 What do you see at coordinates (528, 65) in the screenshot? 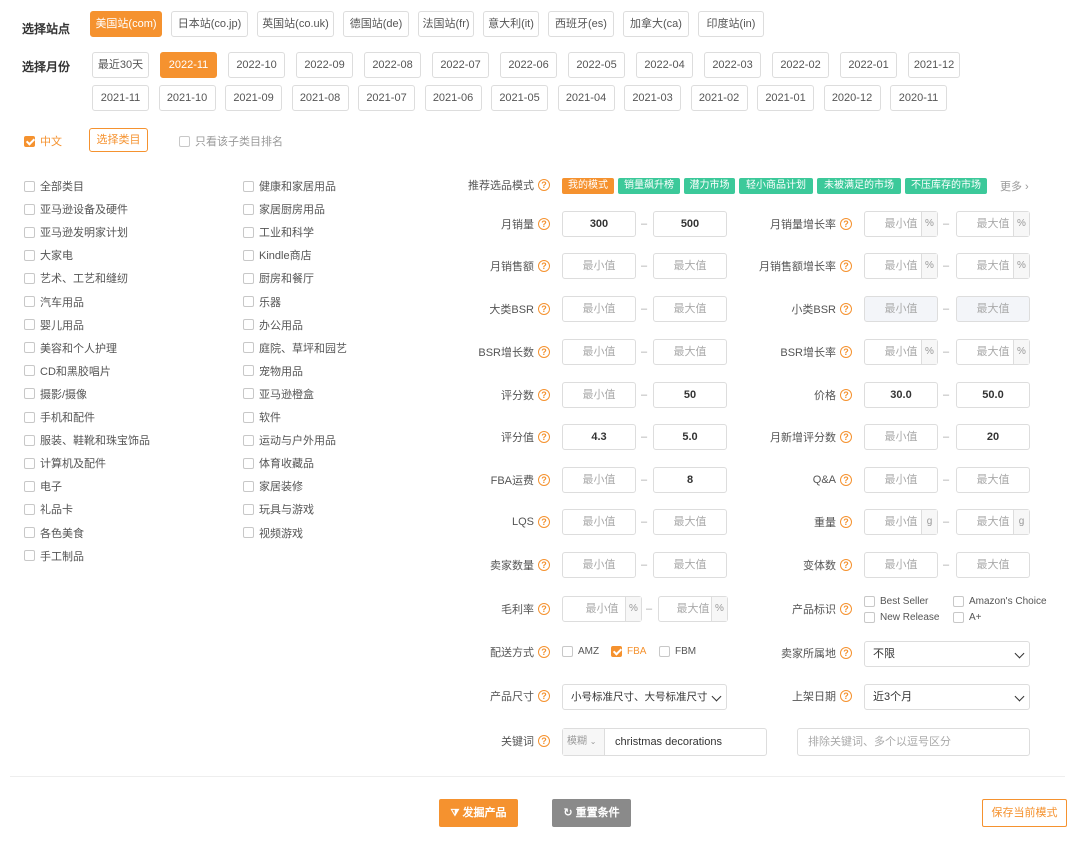
I see `month-chip: 2022-06` at bounding box center [528, 65].